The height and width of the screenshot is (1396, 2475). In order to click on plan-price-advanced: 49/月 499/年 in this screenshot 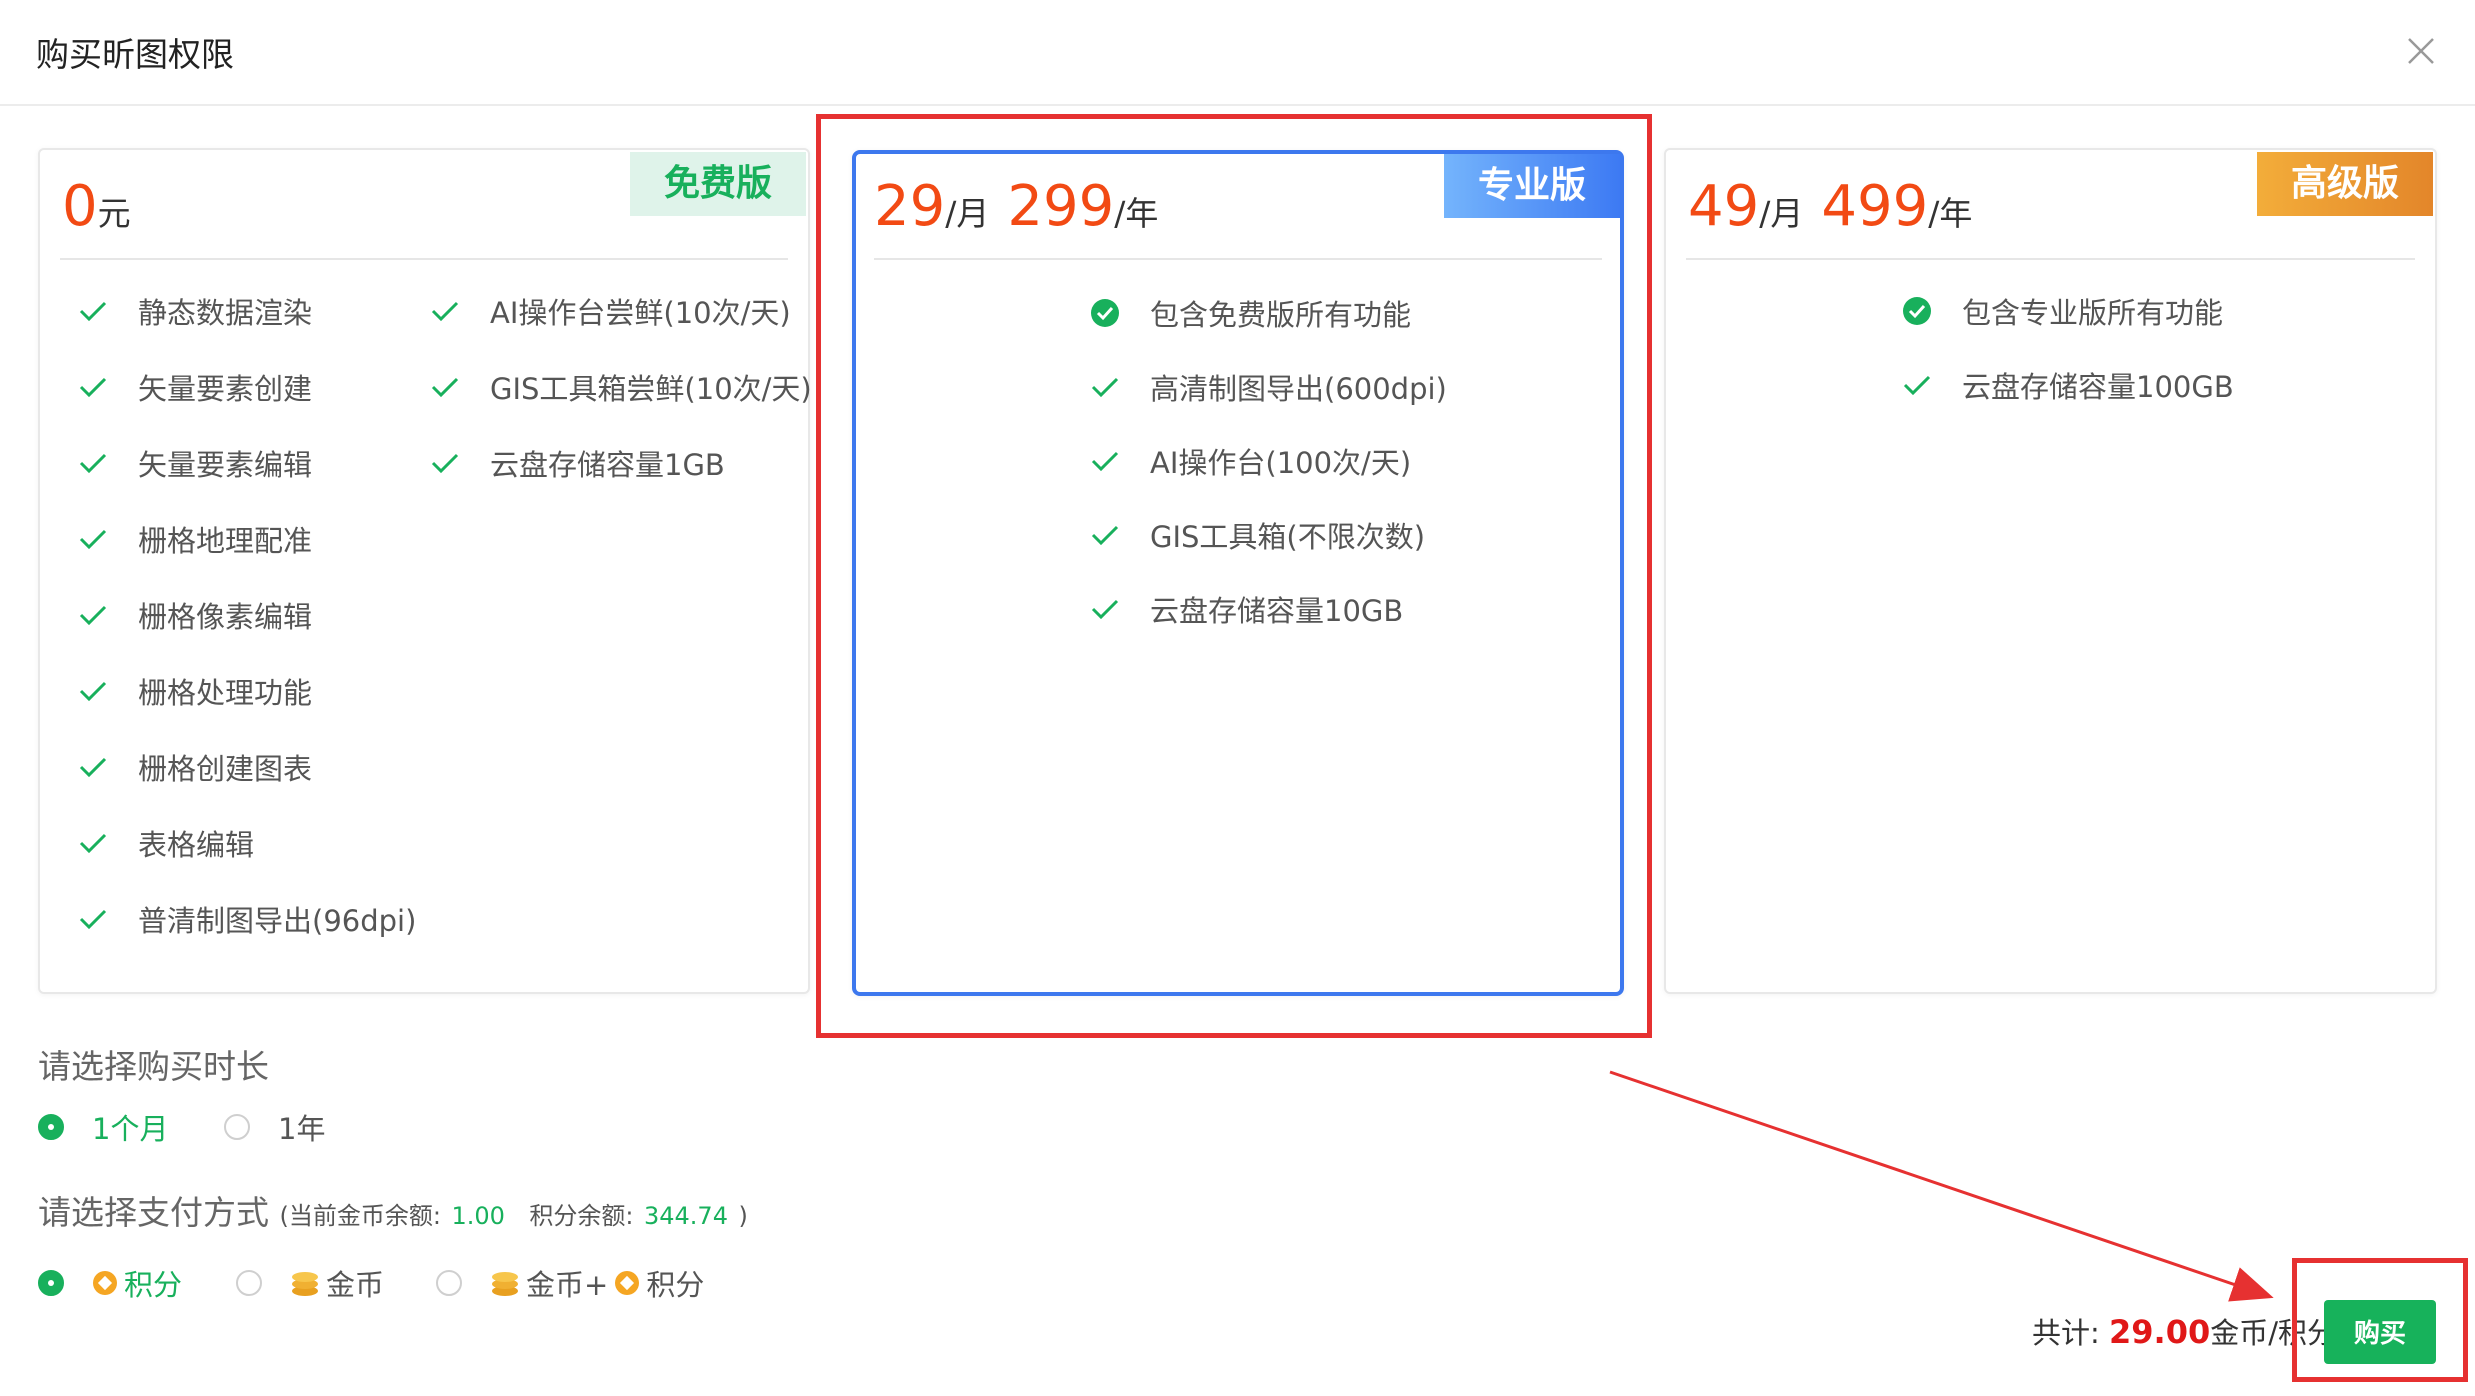, I will do `click(1830, 206)`.